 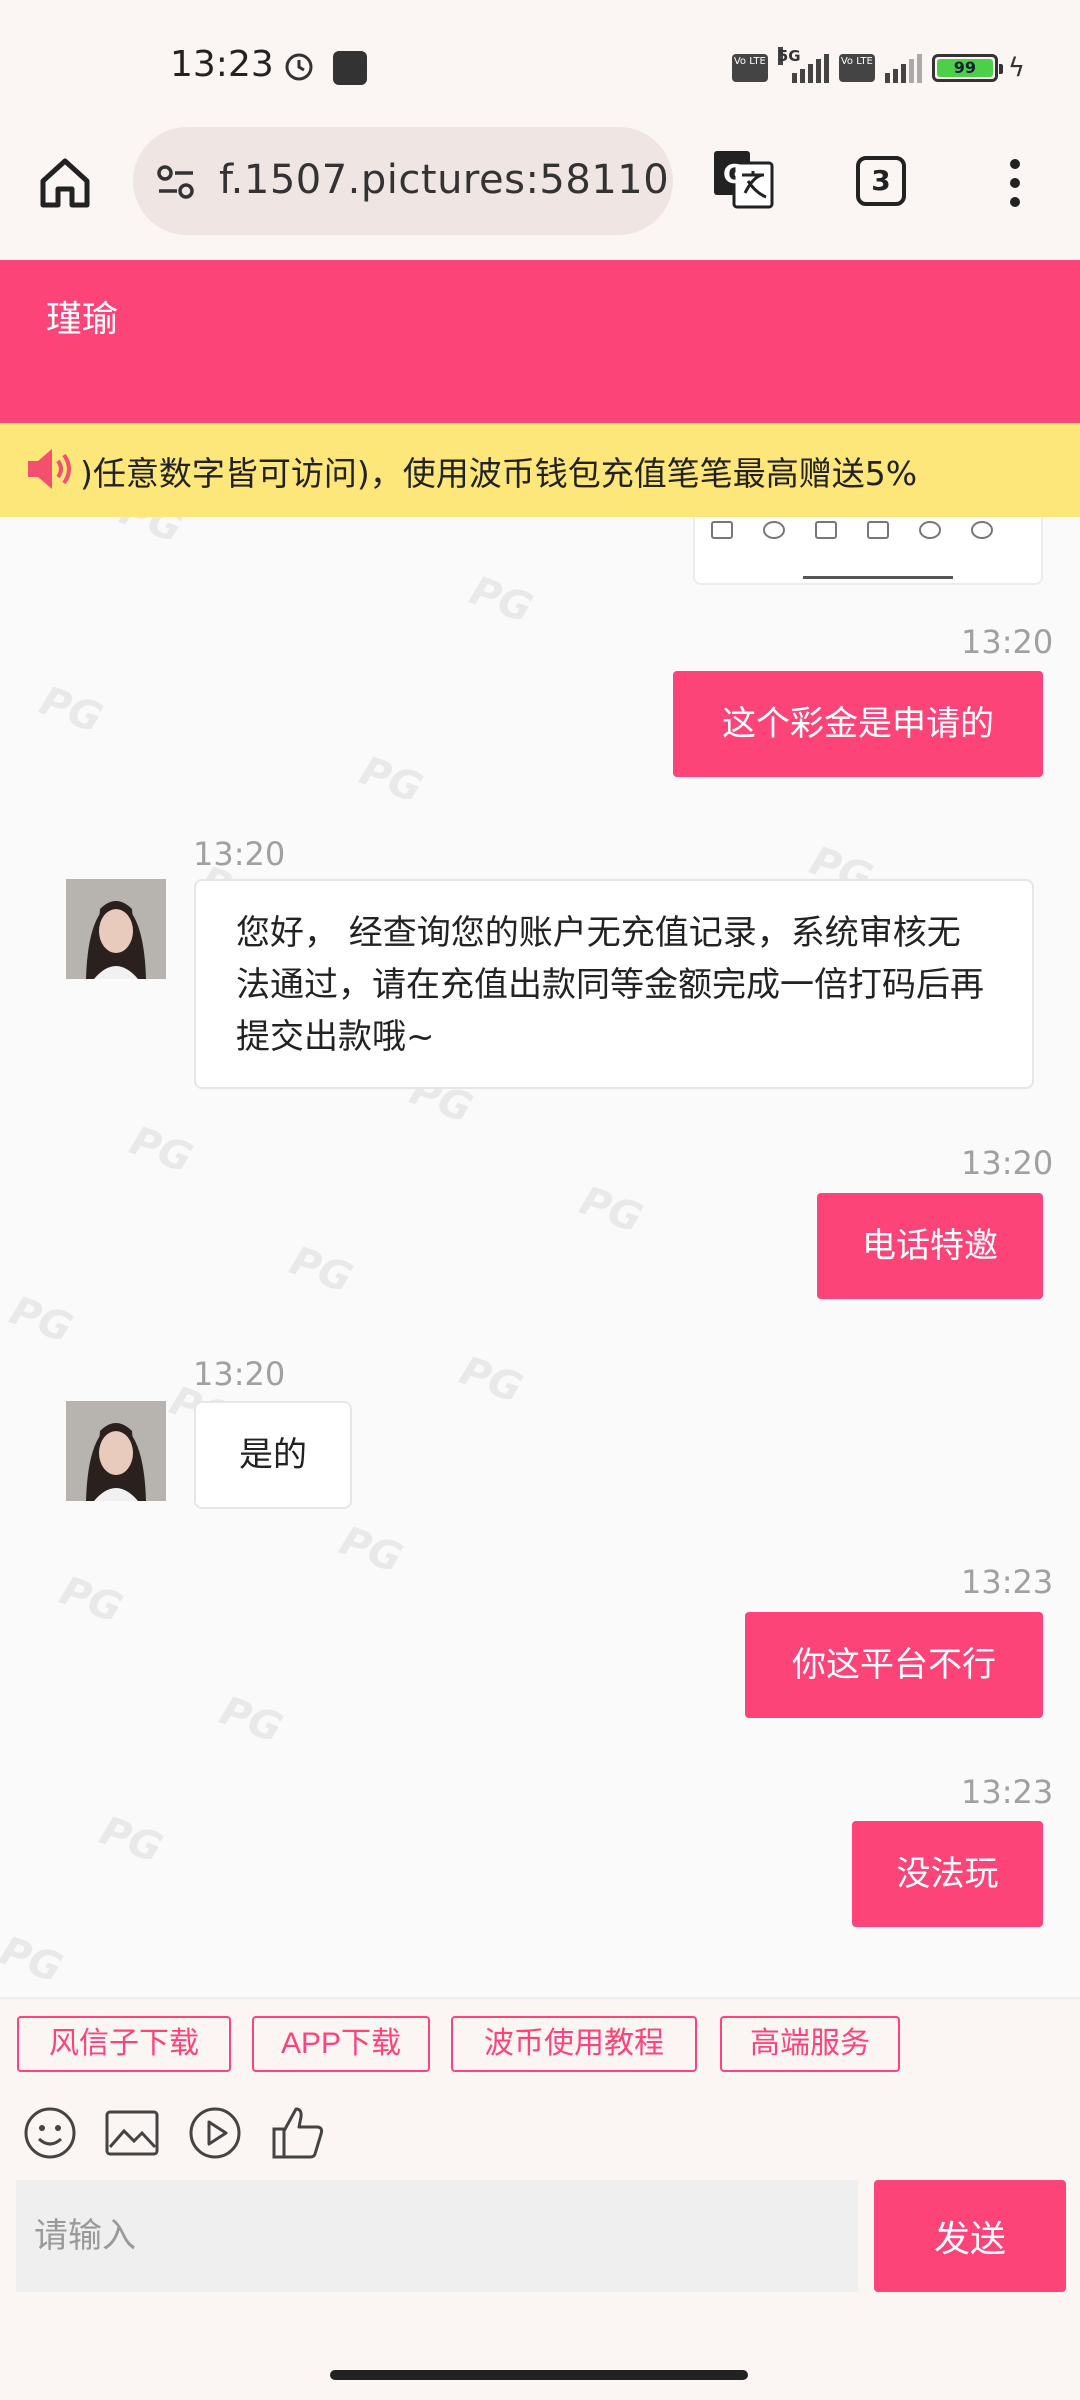 I want to click on address-bar: f.1507.pictures:58110, so click(x=403, y=181).